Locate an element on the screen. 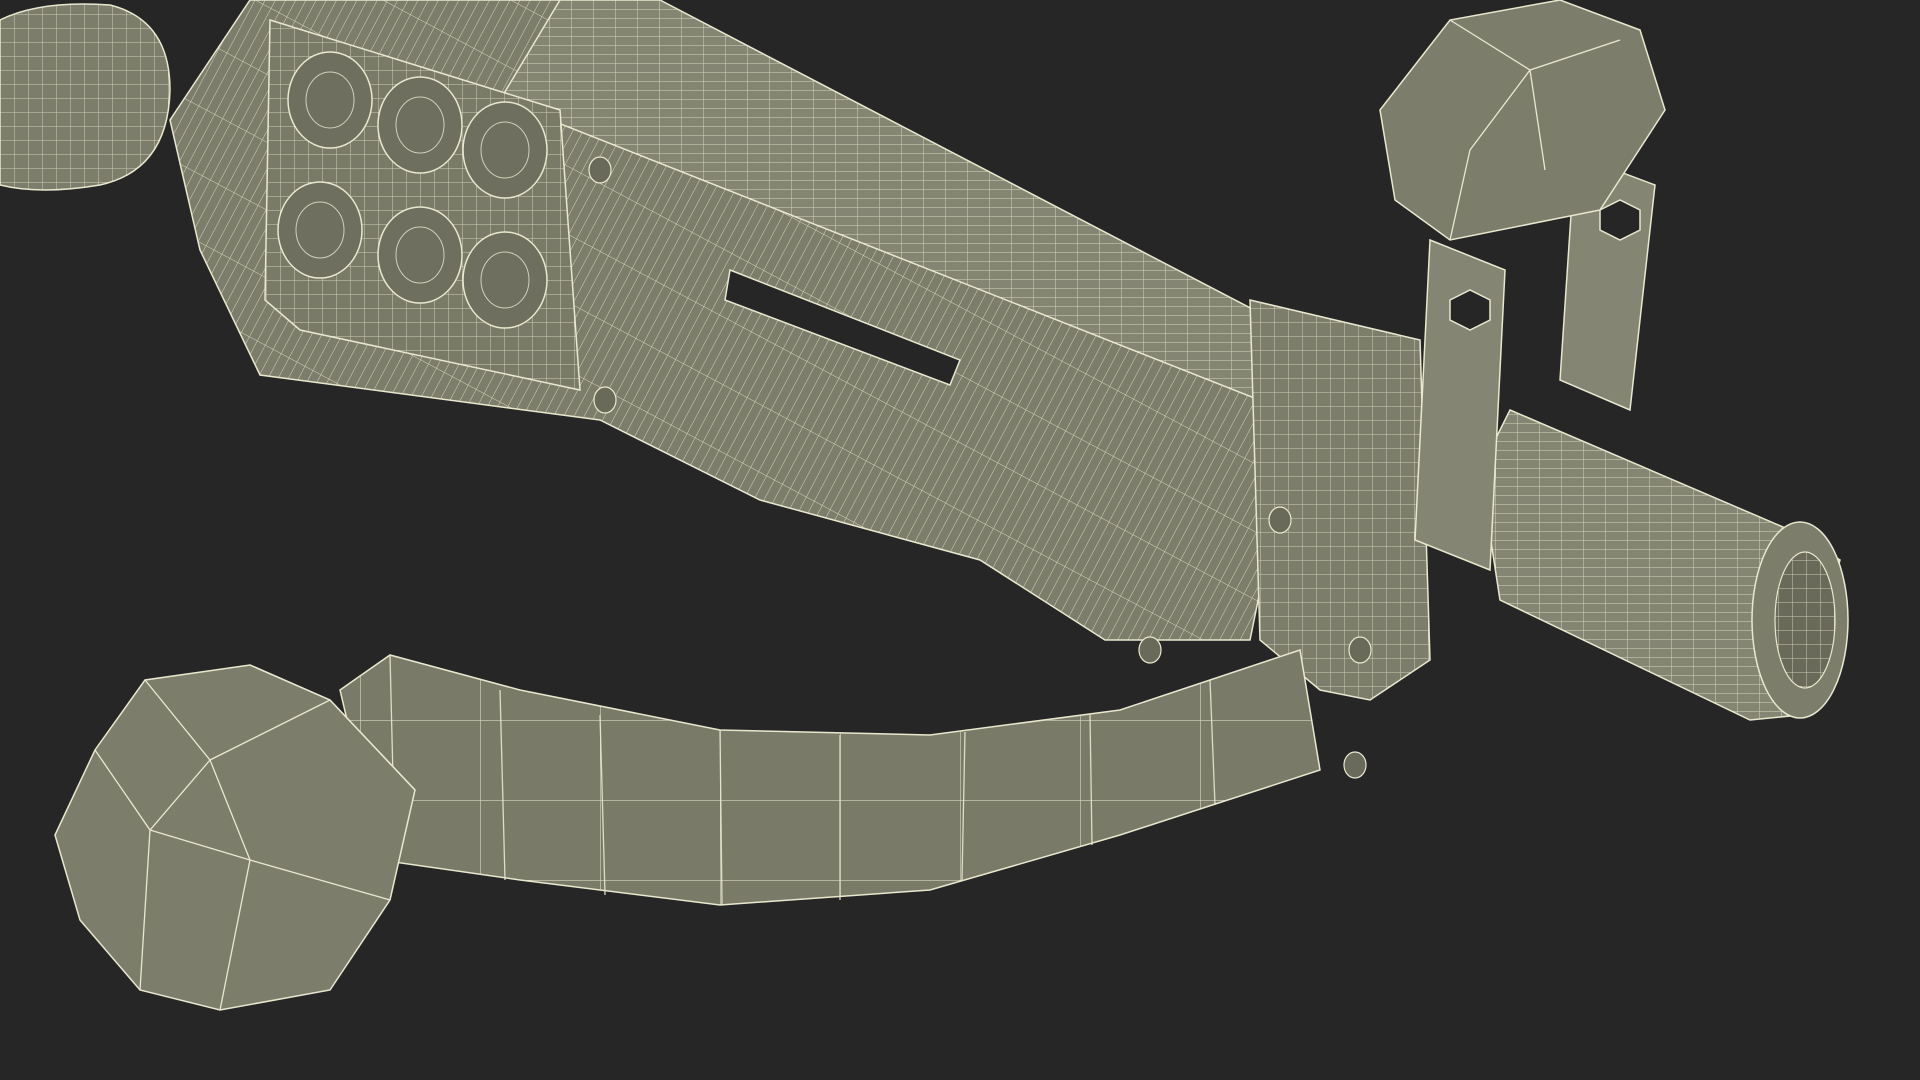 Image resolution: width=1920 pixels, height=1080 pixels. front-collar is located at coordinates (1340, 500).